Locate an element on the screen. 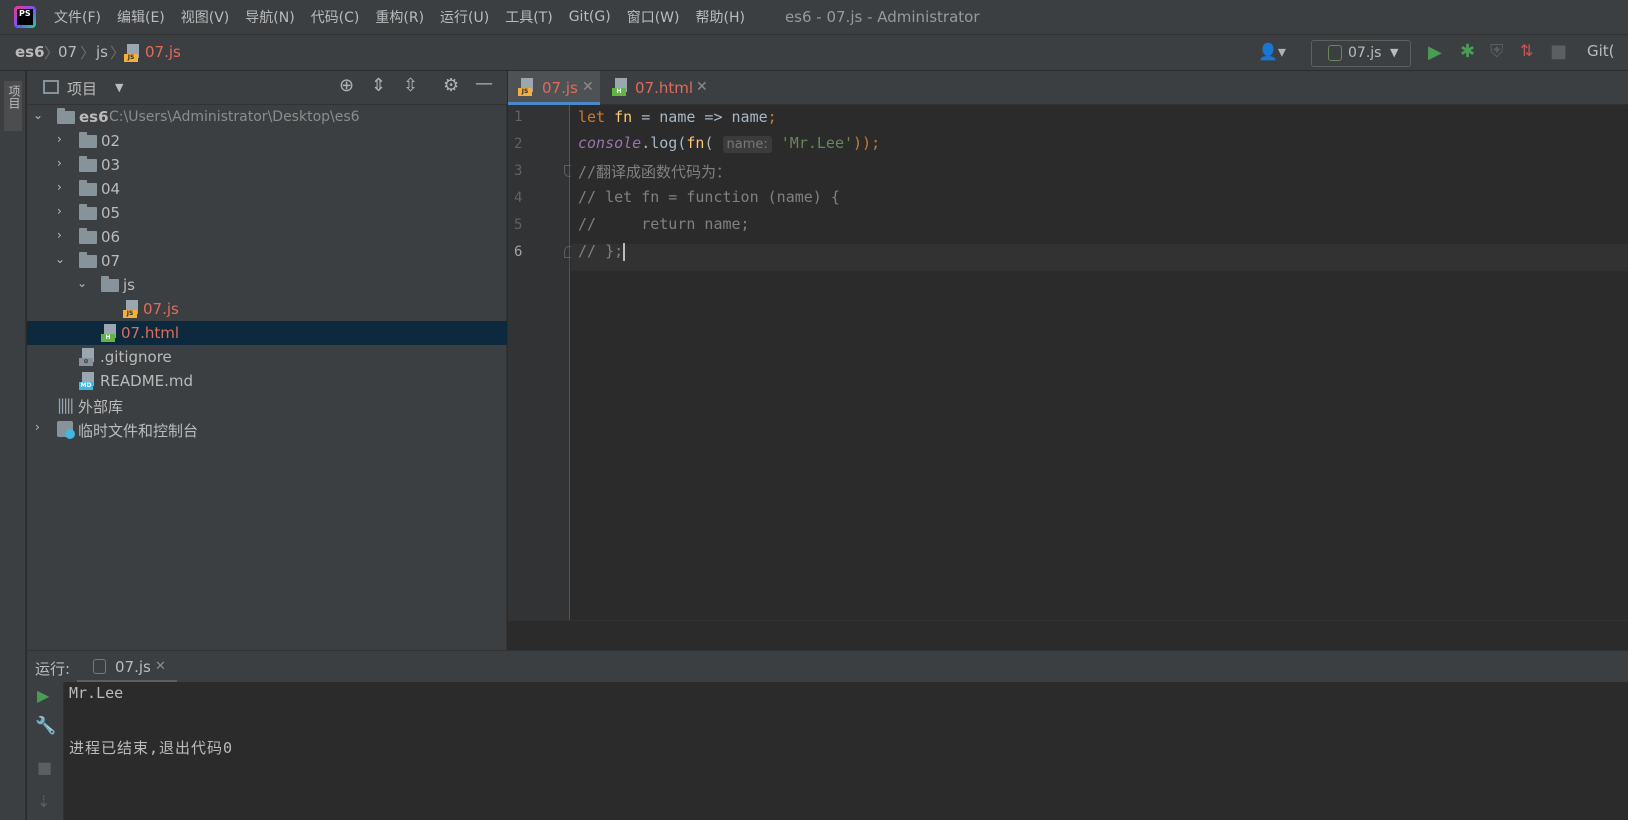 The width and height of the screenshot is (1628, 820). collapse-all-icon: ⇳ is located at coordinates (410, 85).